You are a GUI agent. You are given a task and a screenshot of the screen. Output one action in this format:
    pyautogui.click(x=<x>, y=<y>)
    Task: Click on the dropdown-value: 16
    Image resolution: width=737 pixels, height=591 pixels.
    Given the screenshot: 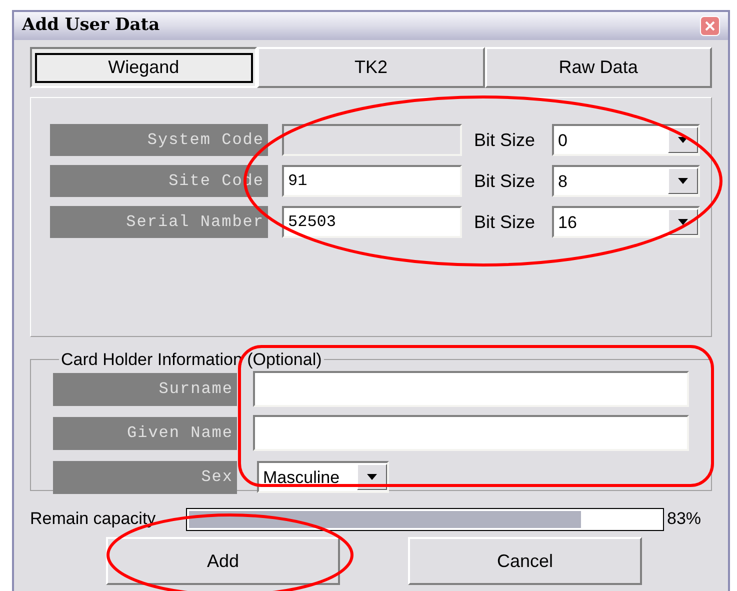 What is the action you would take?
    pyautogui.click(x=567, y=222)
    